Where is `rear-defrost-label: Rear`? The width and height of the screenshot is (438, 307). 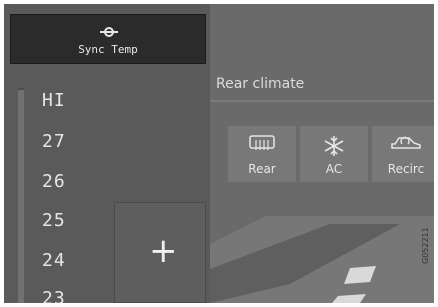
rear-defrost-label: Rear is located at coordinates (262, 169).